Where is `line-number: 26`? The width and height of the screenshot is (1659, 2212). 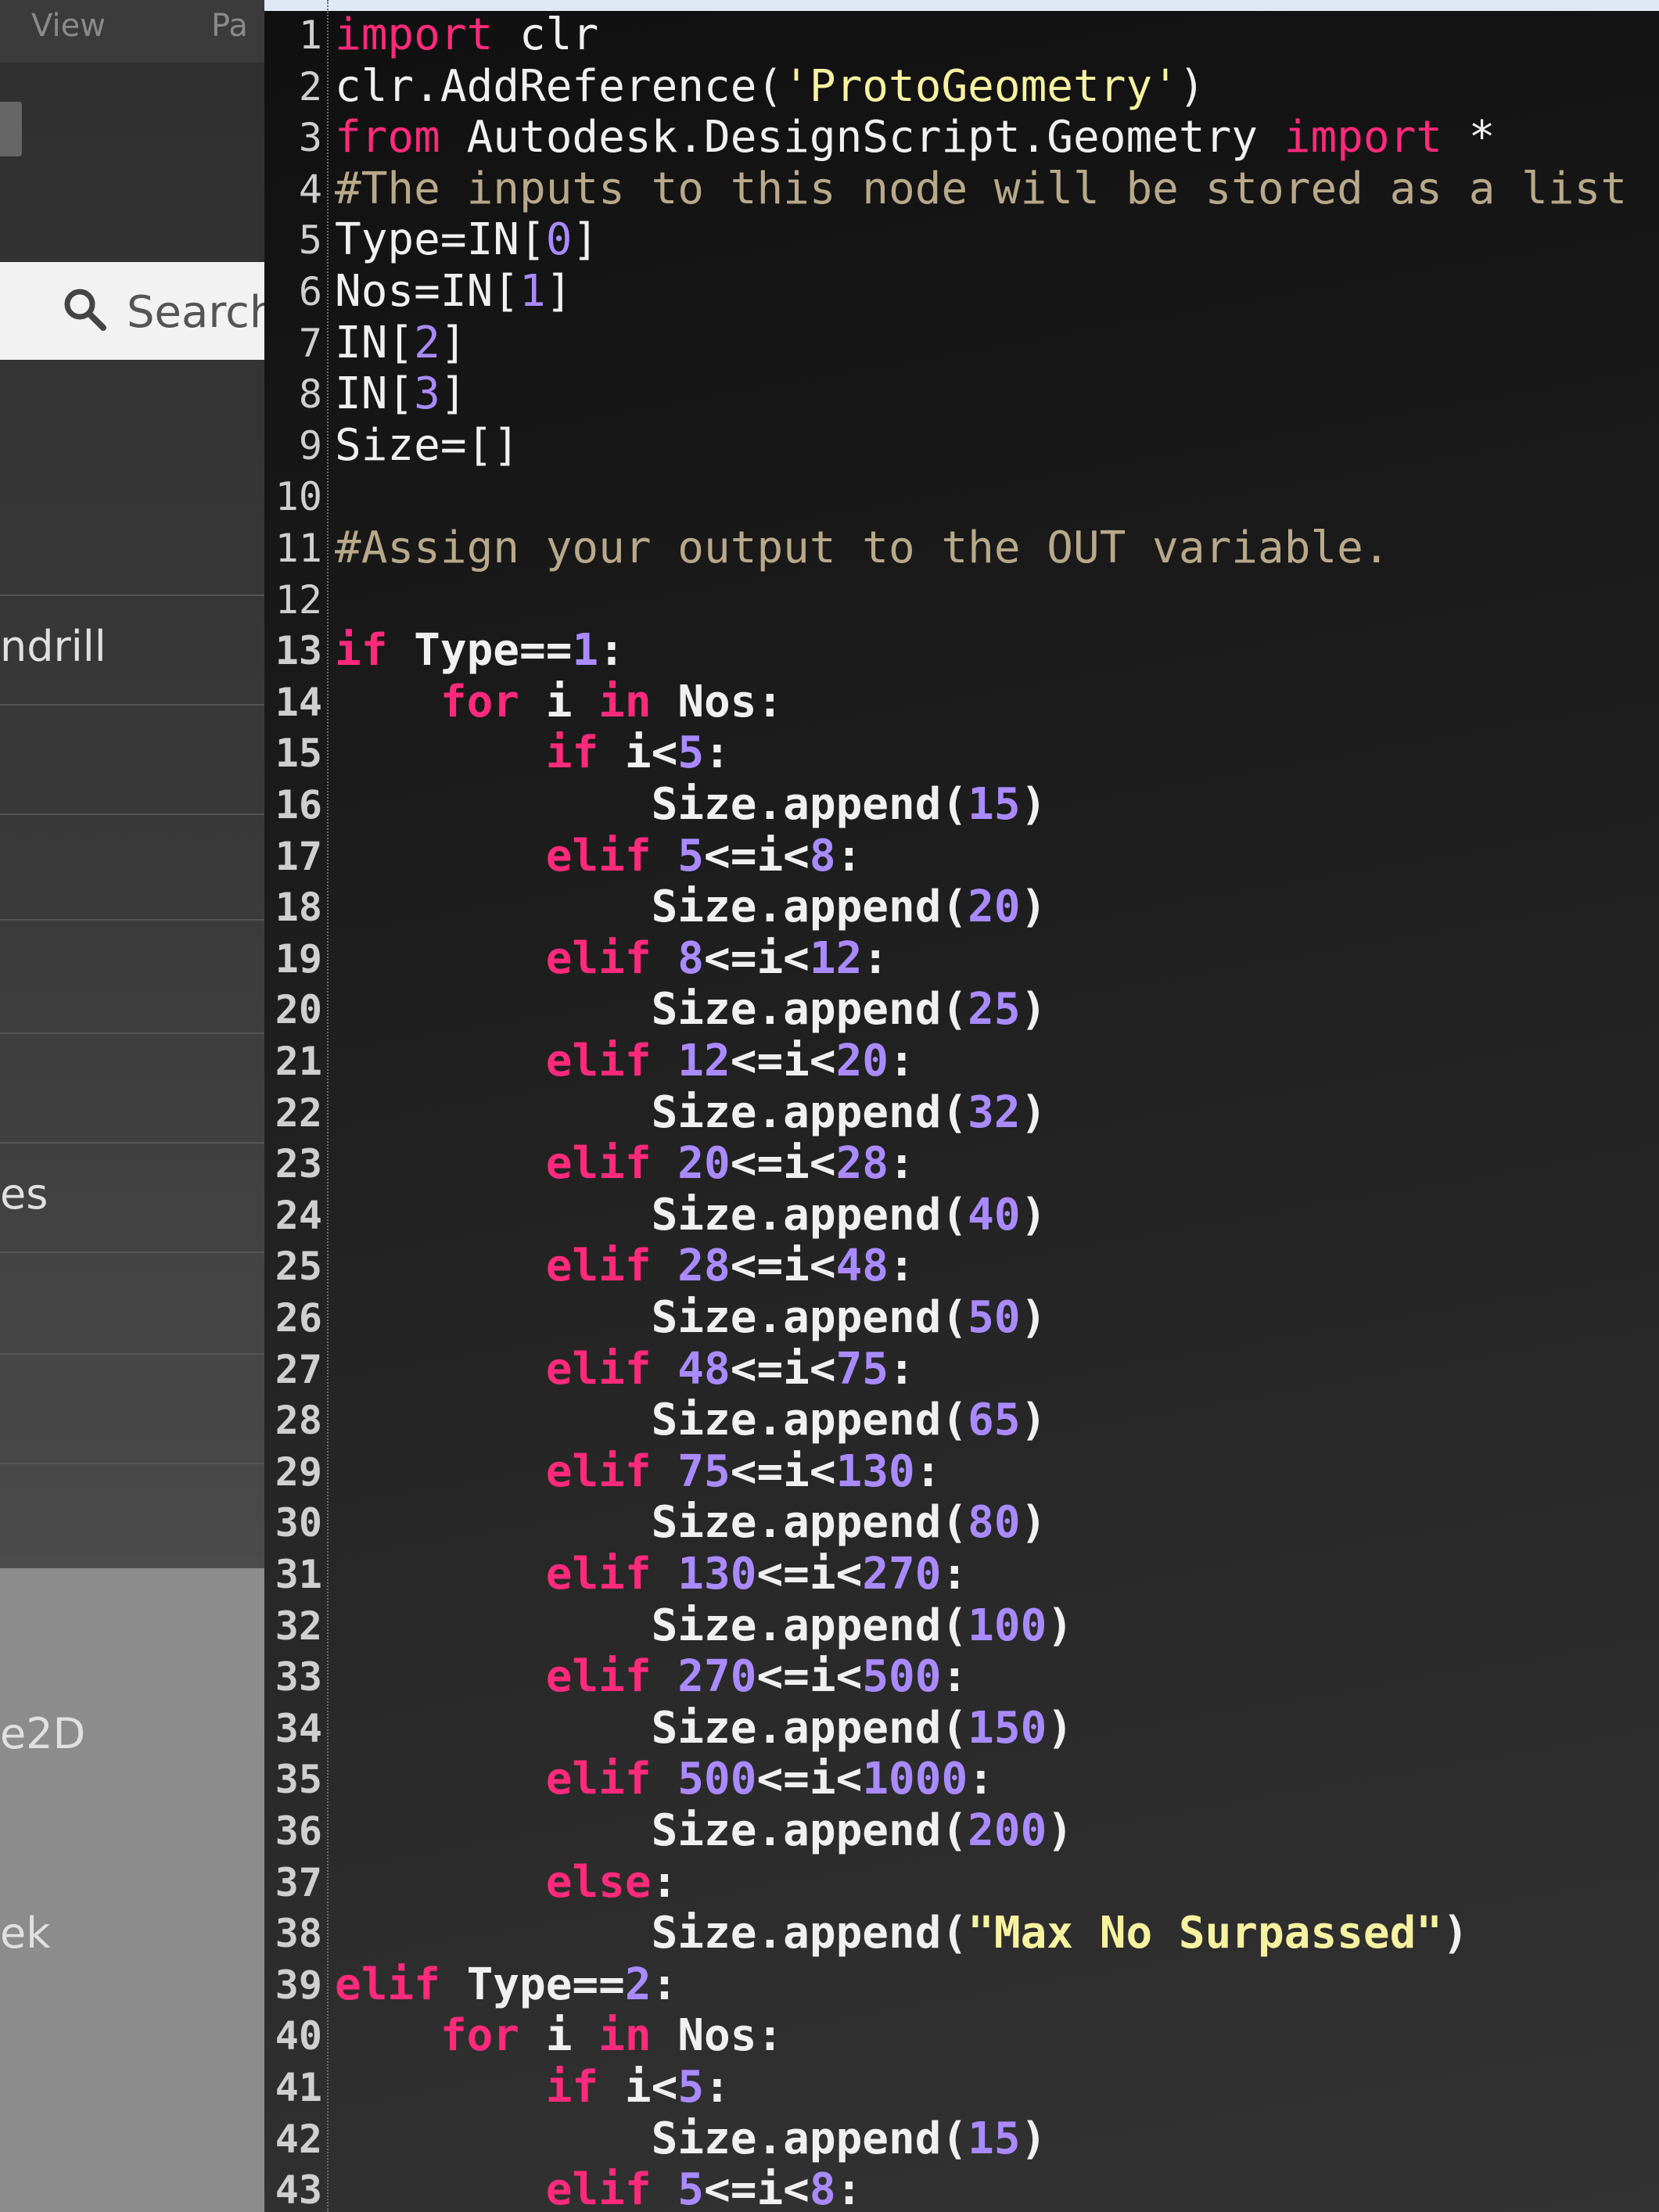 line-number: 26 is located at coordinates (298, 1318).